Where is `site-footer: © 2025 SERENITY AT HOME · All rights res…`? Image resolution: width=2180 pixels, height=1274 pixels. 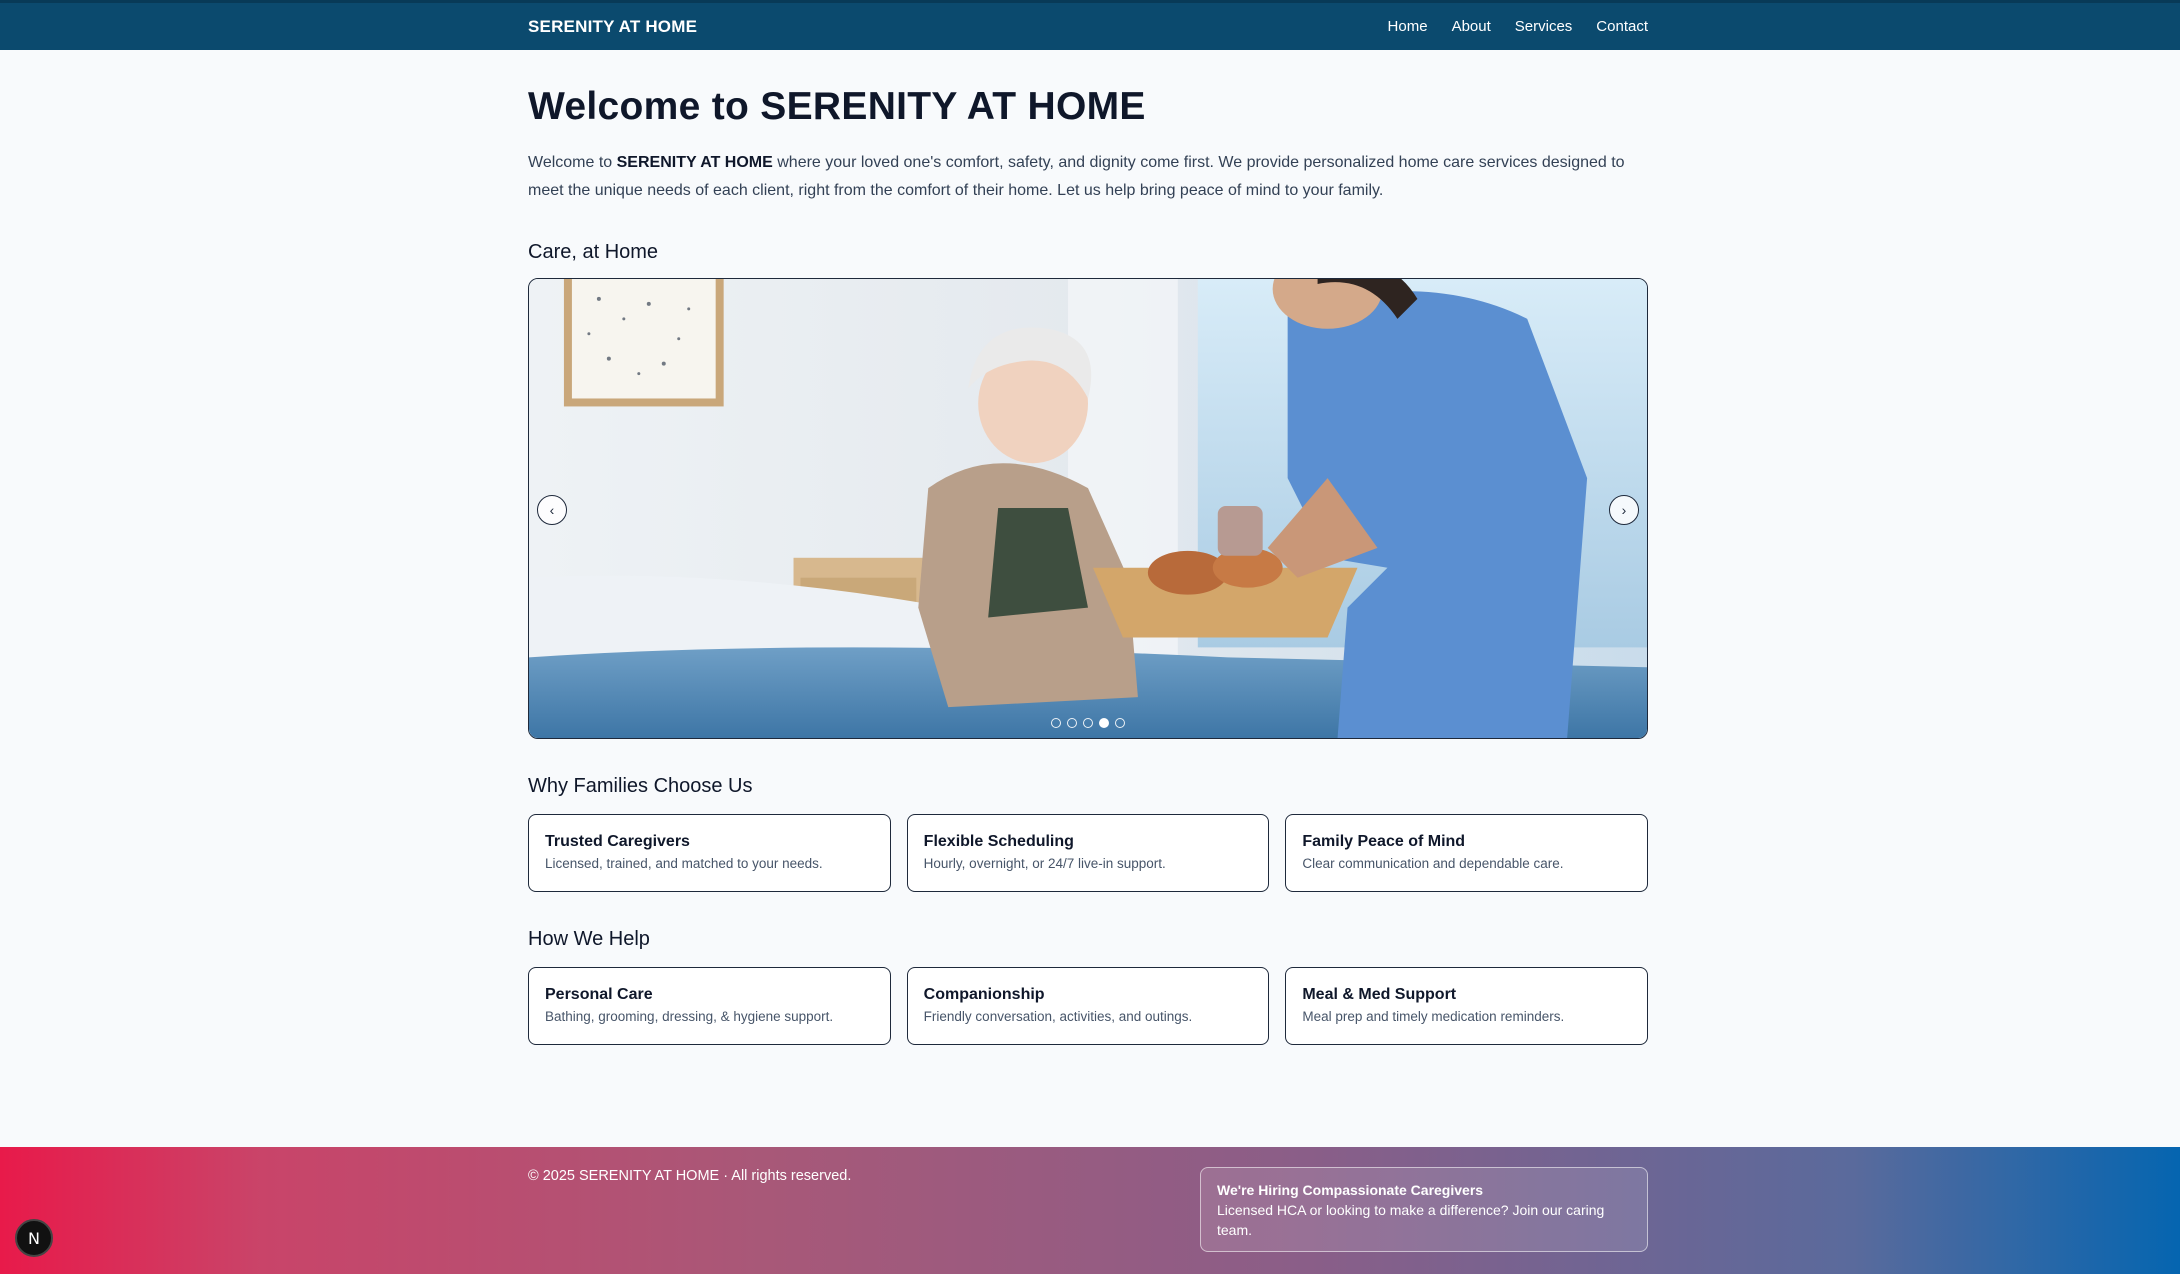
site-footer: © 2025 SERENITY AT HOME · All rights res… is located at coordinates (1090, 1210).